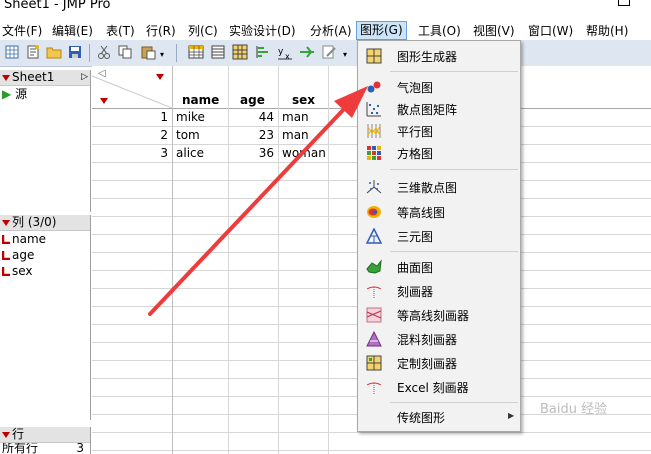 The width and height of the screenshot is (651, 454). I want to click on menu-view: 视图(V), so click(494, 30).